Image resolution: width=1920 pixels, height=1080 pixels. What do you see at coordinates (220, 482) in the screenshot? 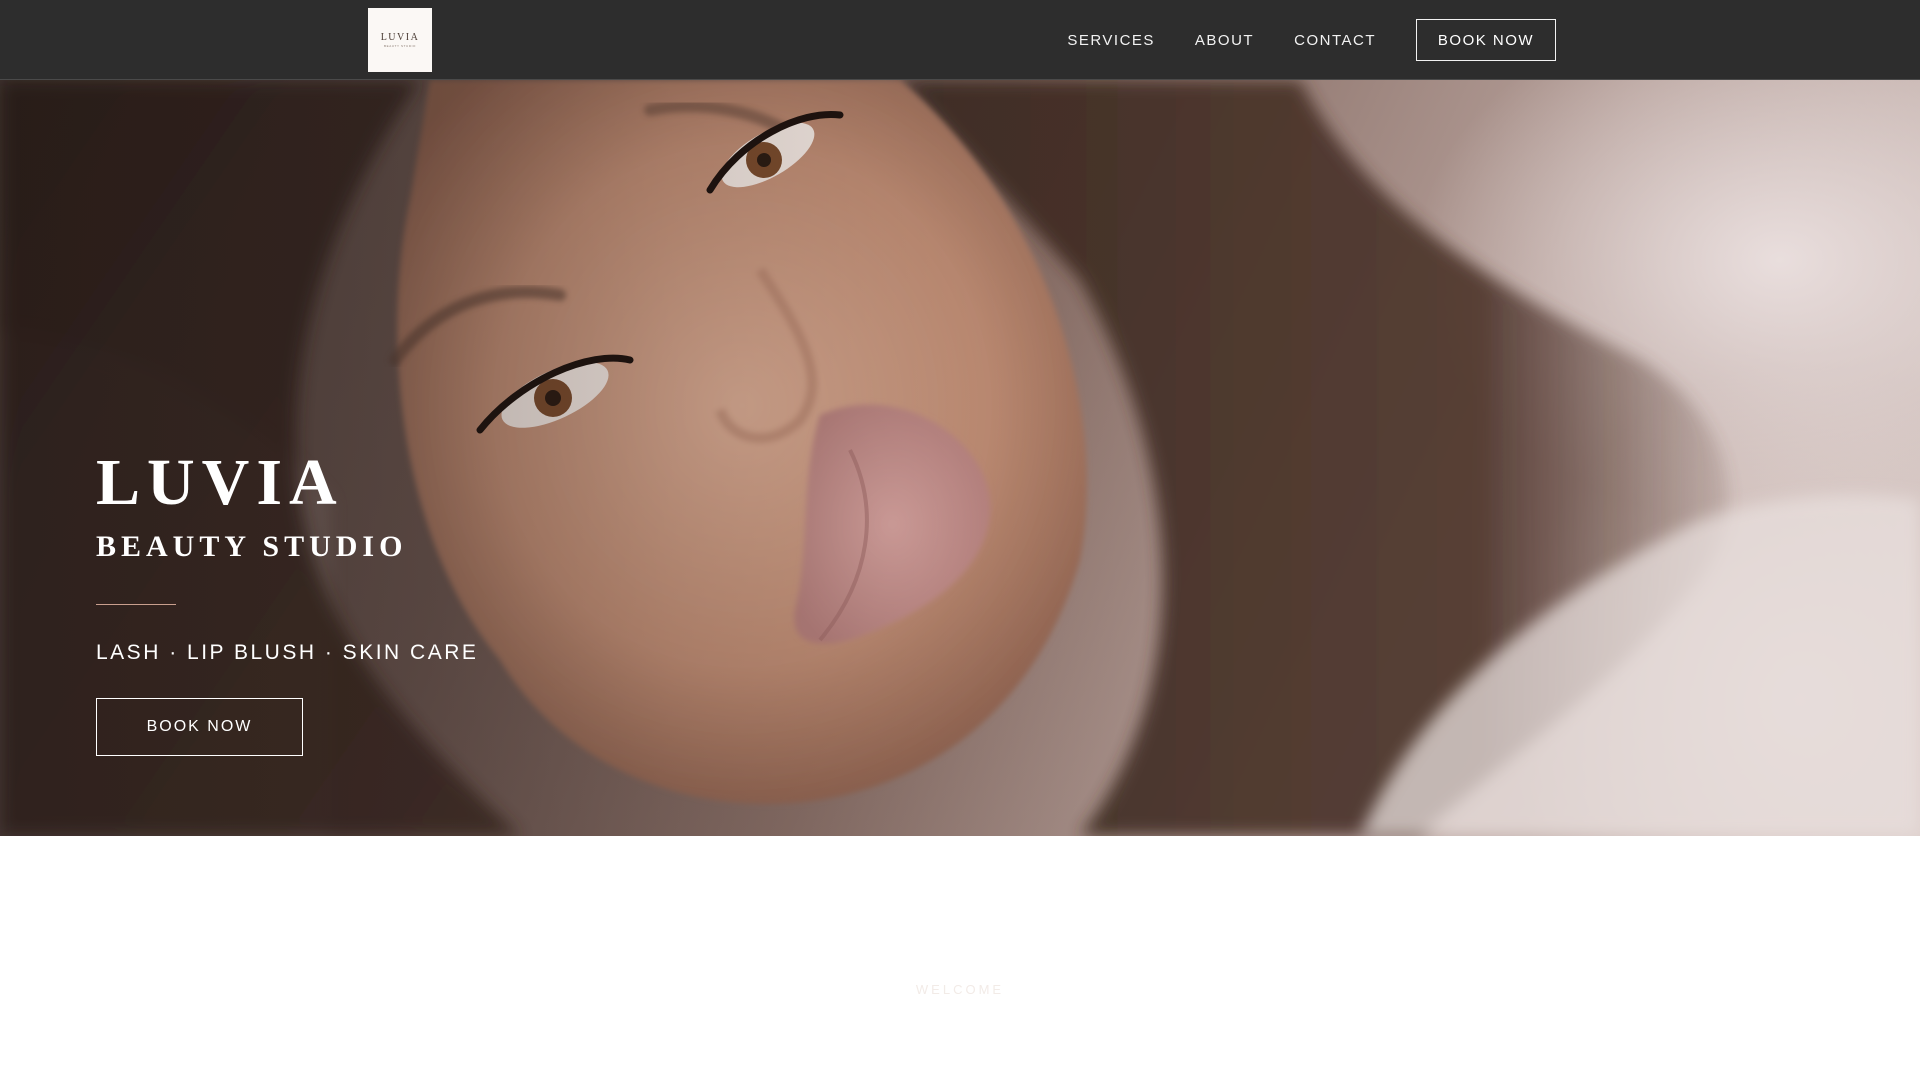
I see `hero-title: LUVIA` at bounding box center [220, 482].